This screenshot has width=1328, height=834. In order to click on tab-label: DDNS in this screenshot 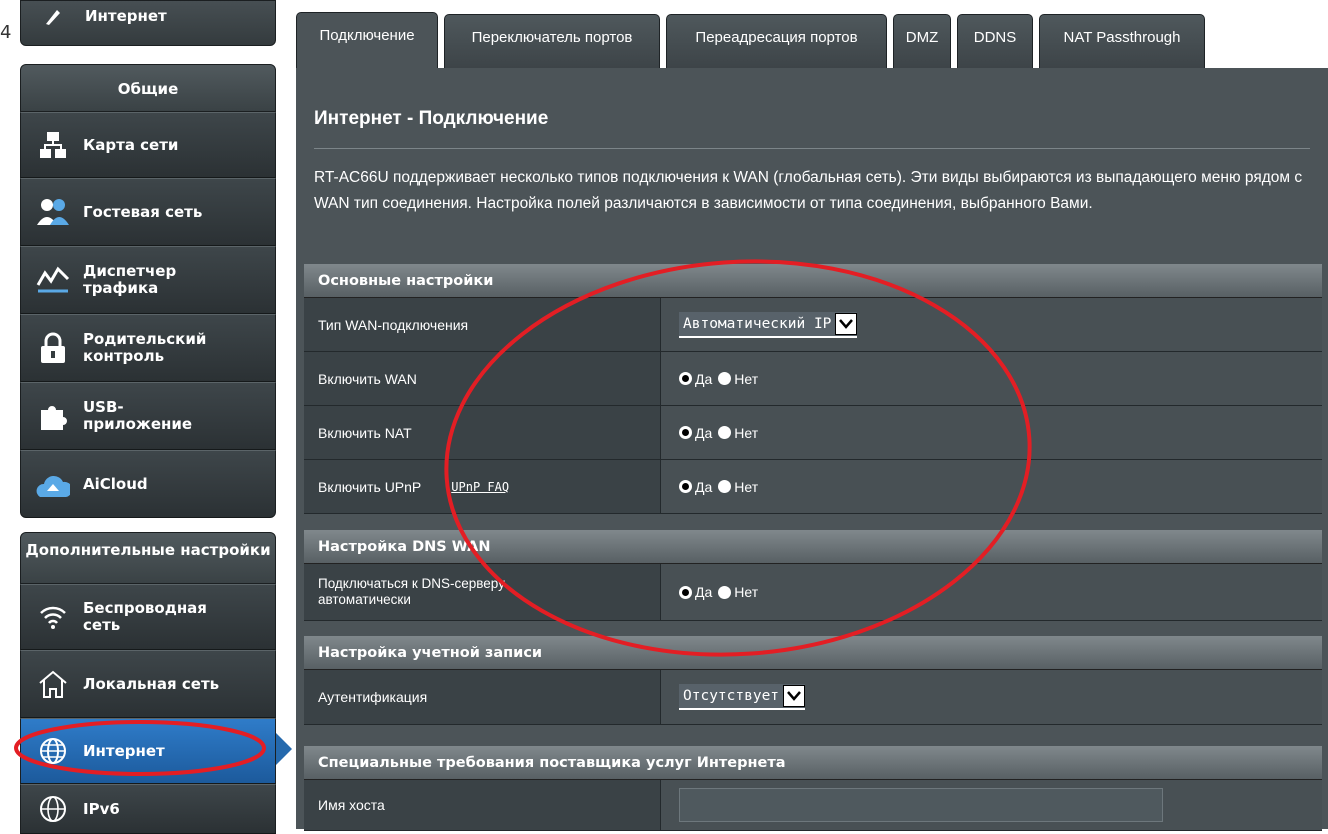, I will do `click(995, 37)`.